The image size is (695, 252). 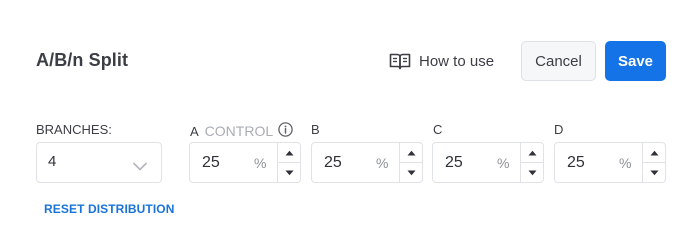 I want to click on branch-letter: B, so click(x=315, y=129).